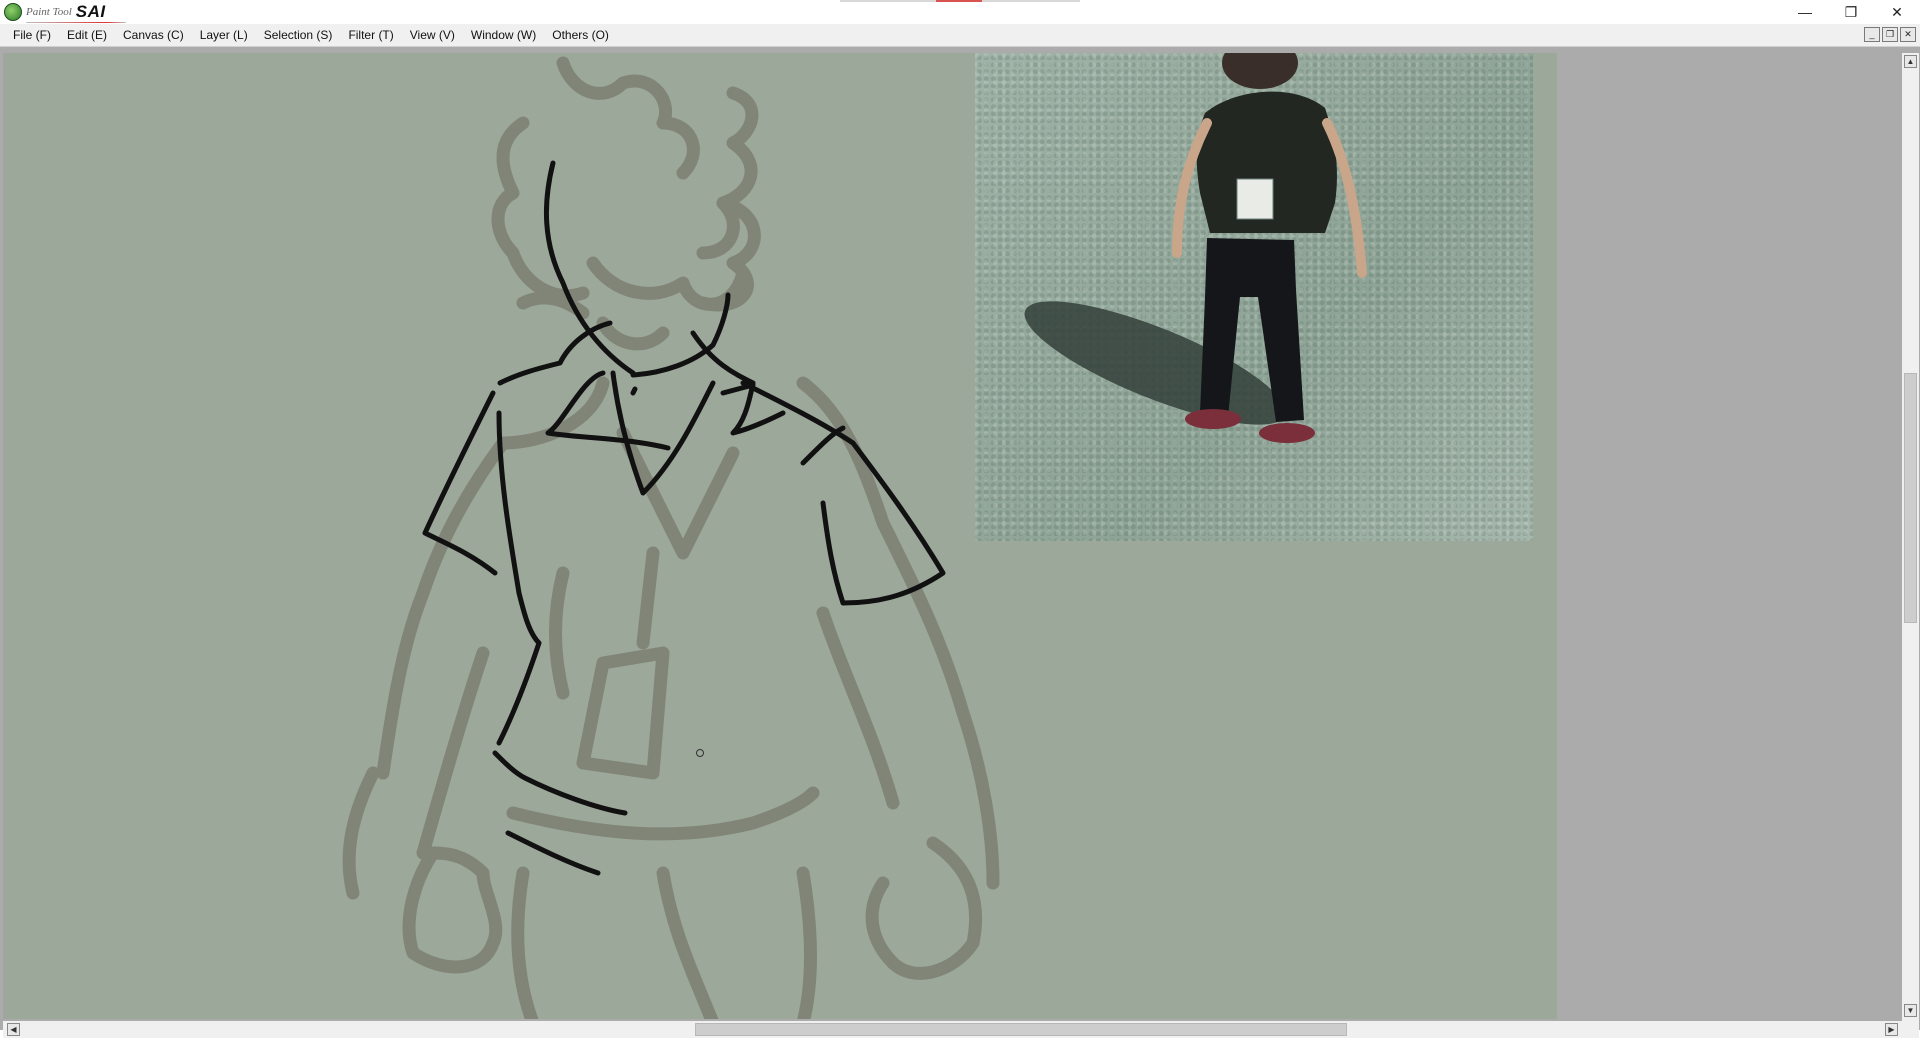 The image size is (1920, 1040). What do you see at coordinates (960, 12) in the screenshot?
I see `title-bar: Paint Tool SAI — ❐ ✕` at bounding box center [960, 12].